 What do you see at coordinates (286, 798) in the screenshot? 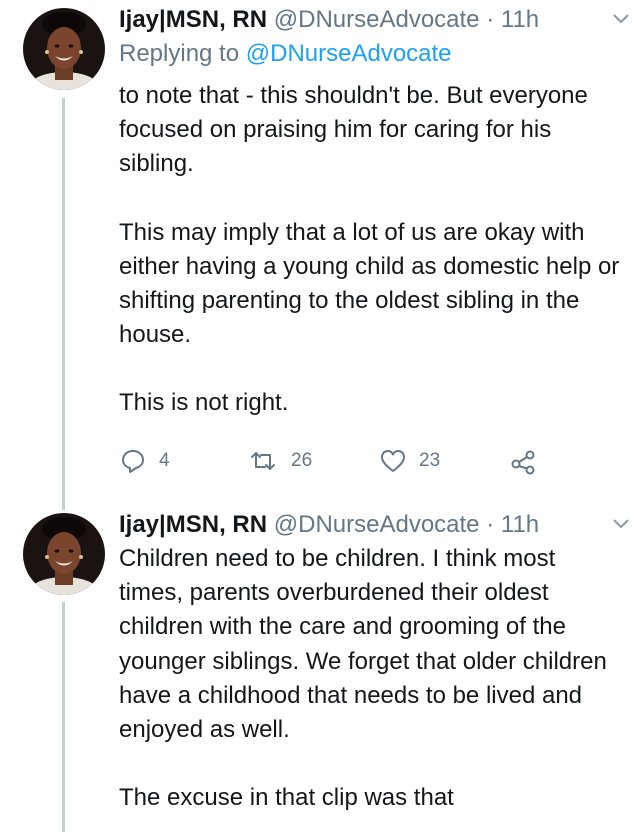
I see `tweet-paragraph: The excuse in that clip was that` at bounding box center [286, 798].